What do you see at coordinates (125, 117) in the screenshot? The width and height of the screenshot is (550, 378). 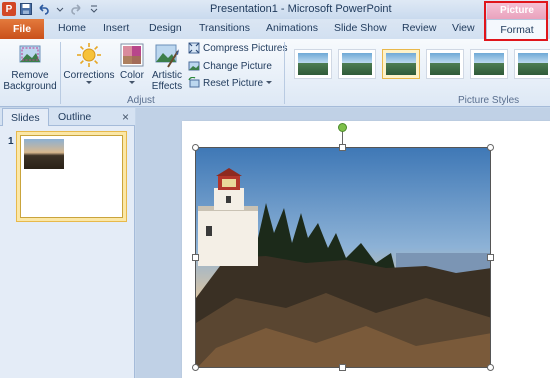 I see `close-icon: ×` at bounding box center [125, 117].